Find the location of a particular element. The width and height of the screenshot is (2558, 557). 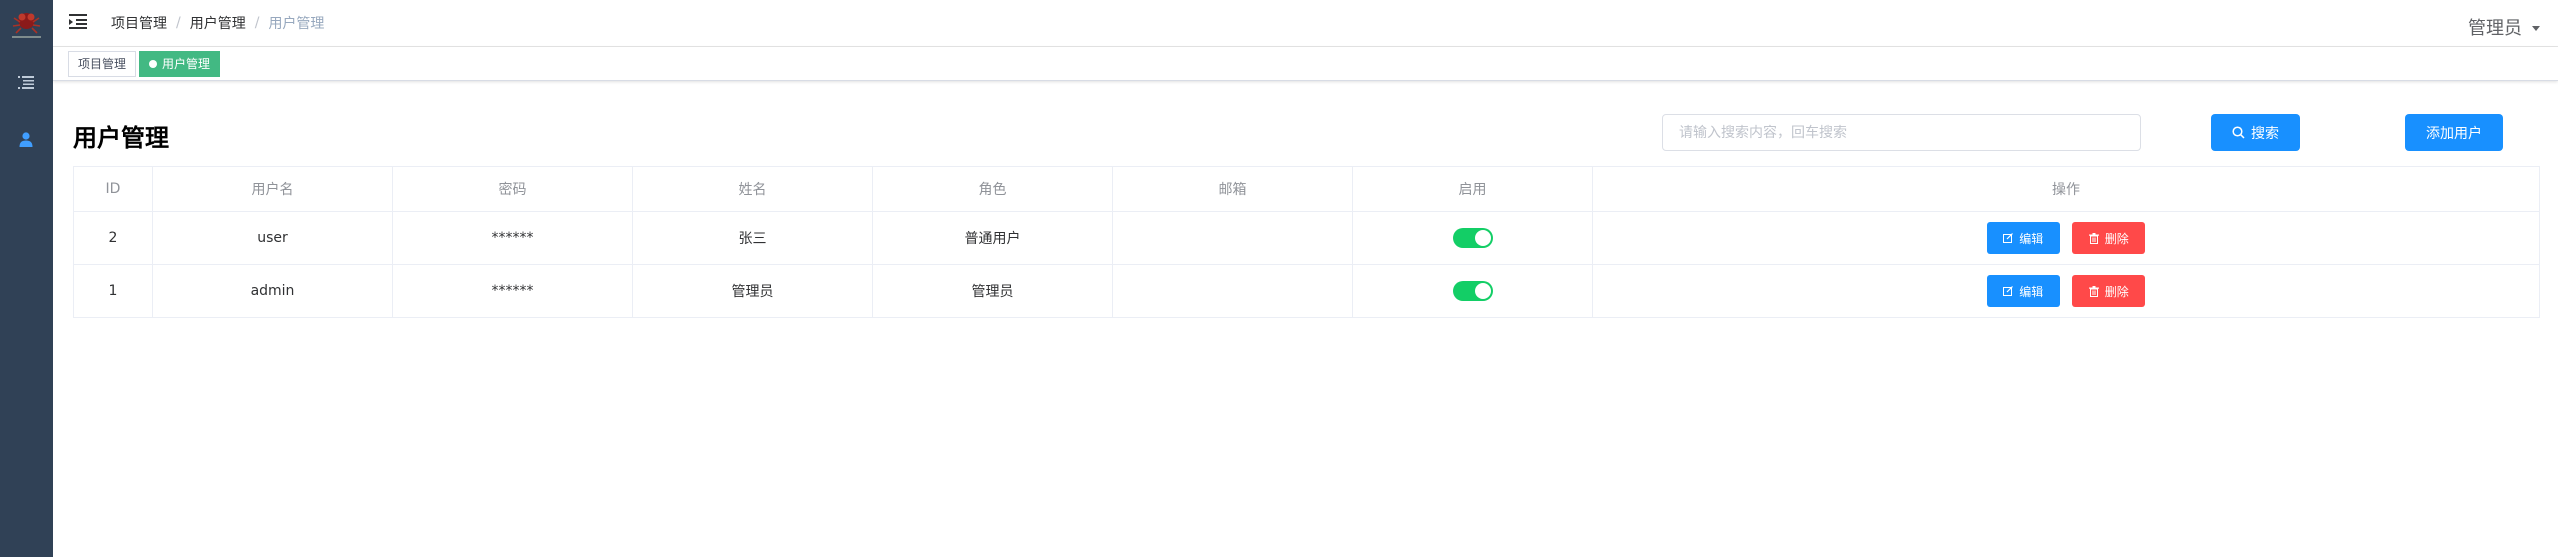

user-menu-dropdown: 管理员 is located at coordinates (2504, 27).